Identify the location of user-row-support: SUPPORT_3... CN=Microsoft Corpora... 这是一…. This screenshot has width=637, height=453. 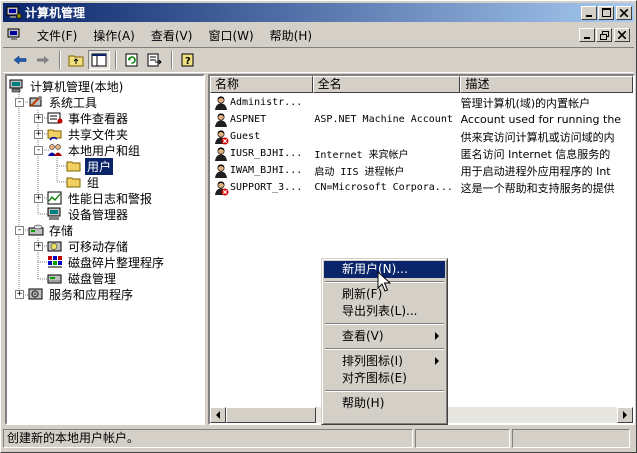
(421, 187).